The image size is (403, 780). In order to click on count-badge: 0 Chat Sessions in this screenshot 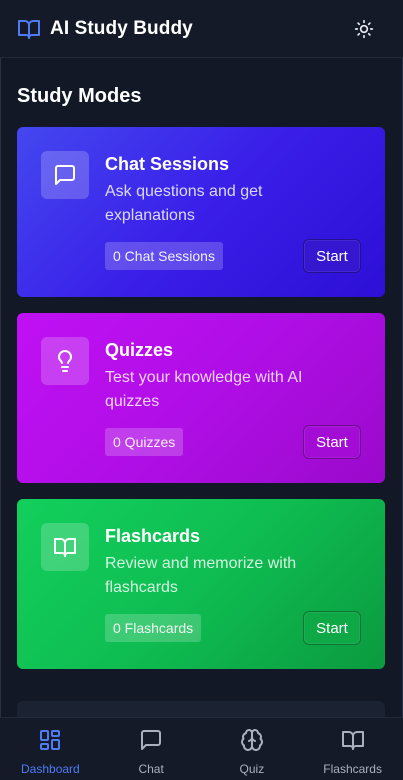, I will do `click(164, 256)`.